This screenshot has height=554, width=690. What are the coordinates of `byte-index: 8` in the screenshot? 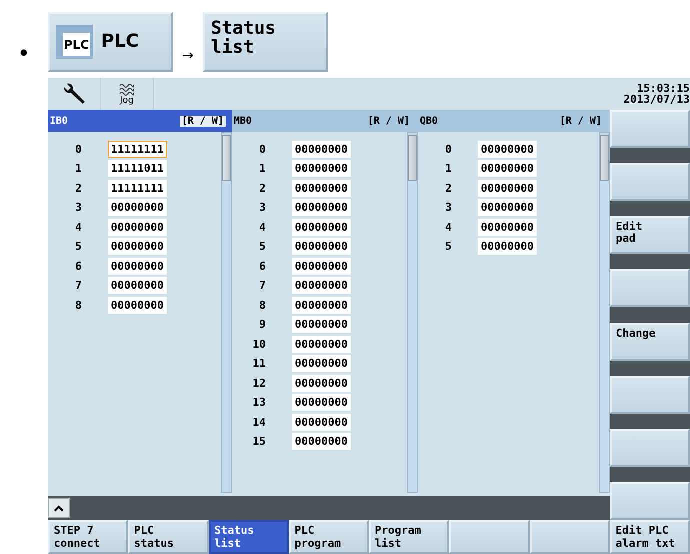 It's located at (78, 305).